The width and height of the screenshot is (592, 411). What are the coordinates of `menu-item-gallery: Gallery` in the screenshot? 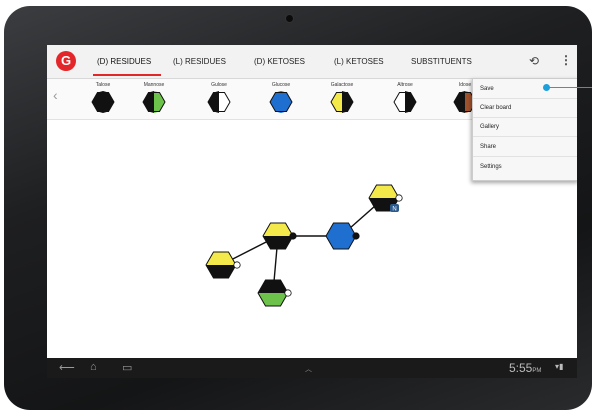 It's located at (489, 127).